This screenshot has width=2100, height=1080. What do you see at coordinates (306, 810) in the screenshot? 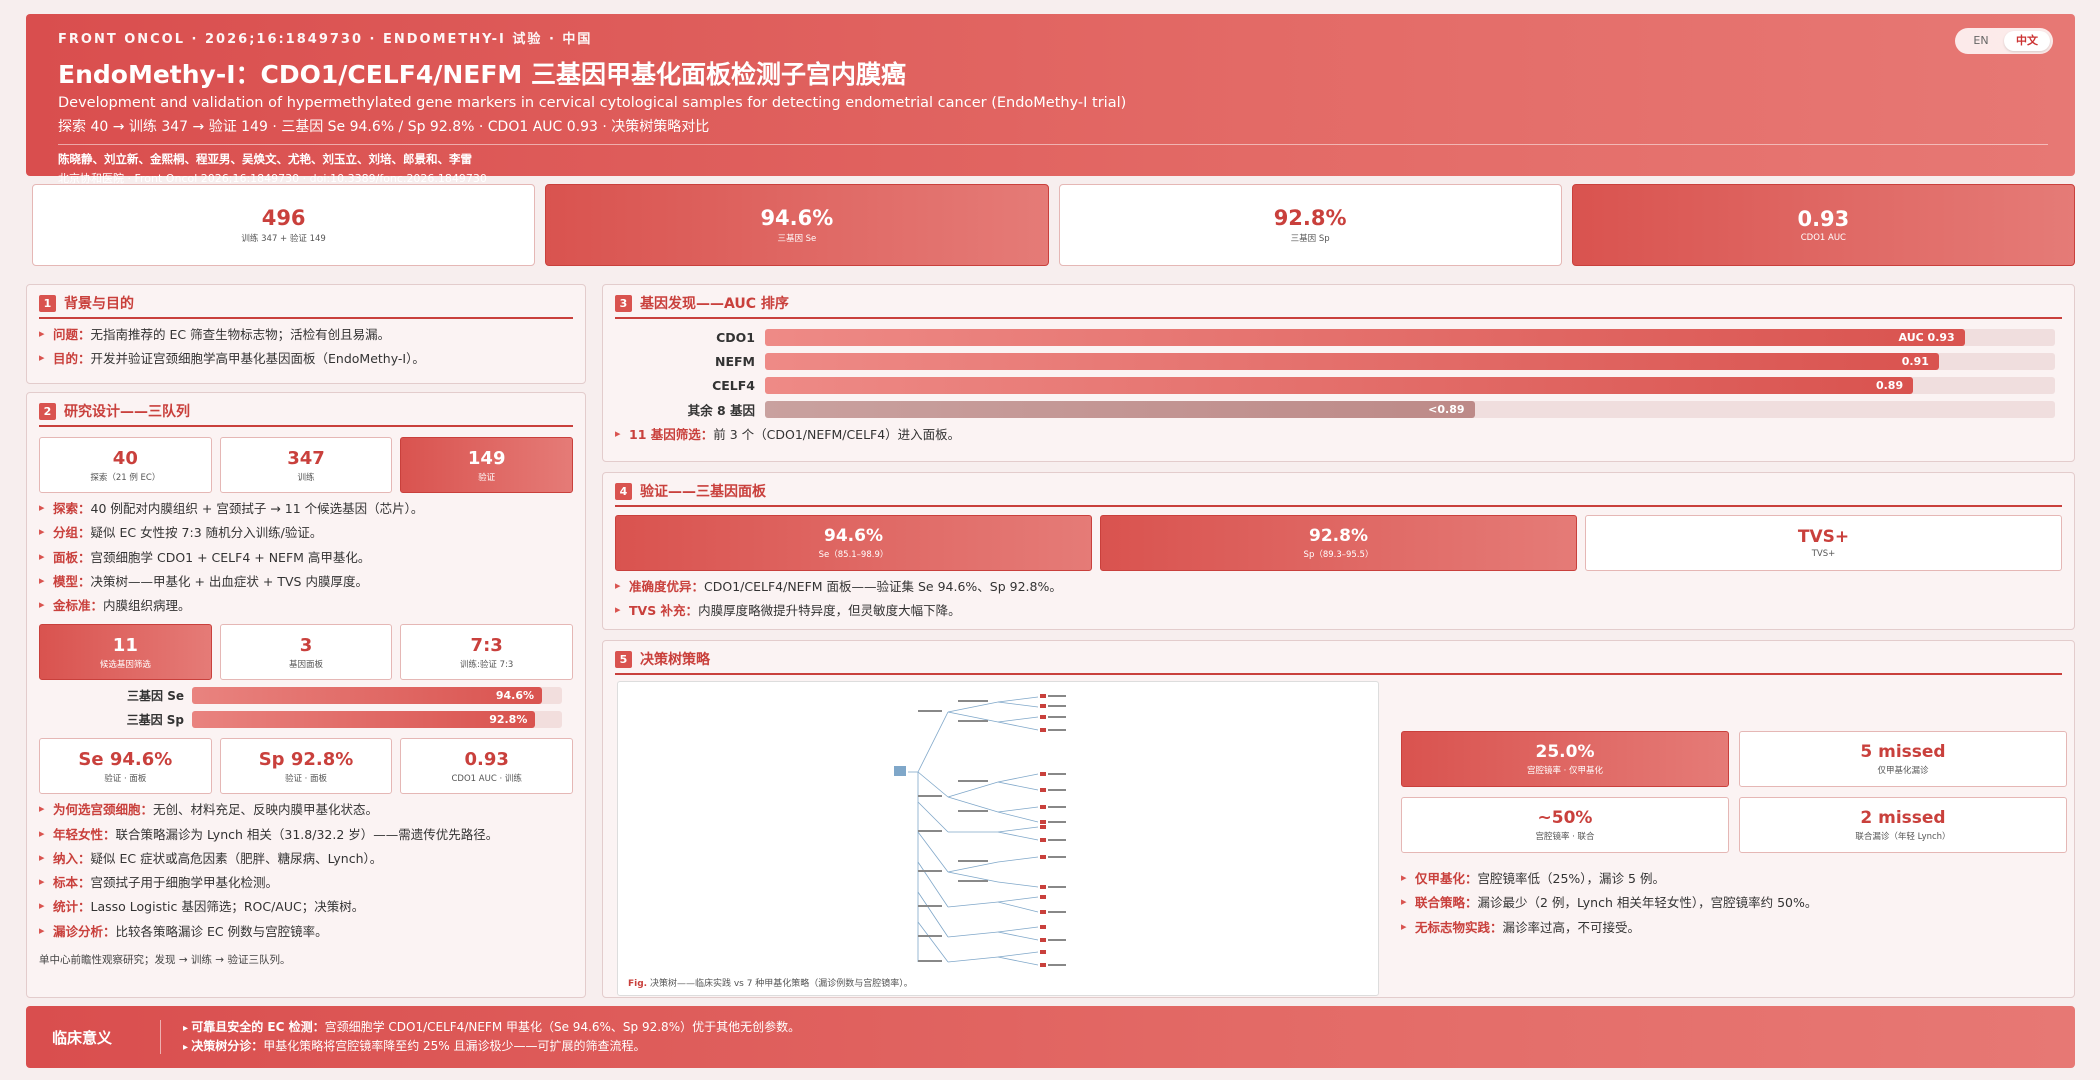
I see `bullet-item: 为何选宫颈细胞：无创、材料充足、反映内膜甲基化状态。` at bounding box center [306, 810].